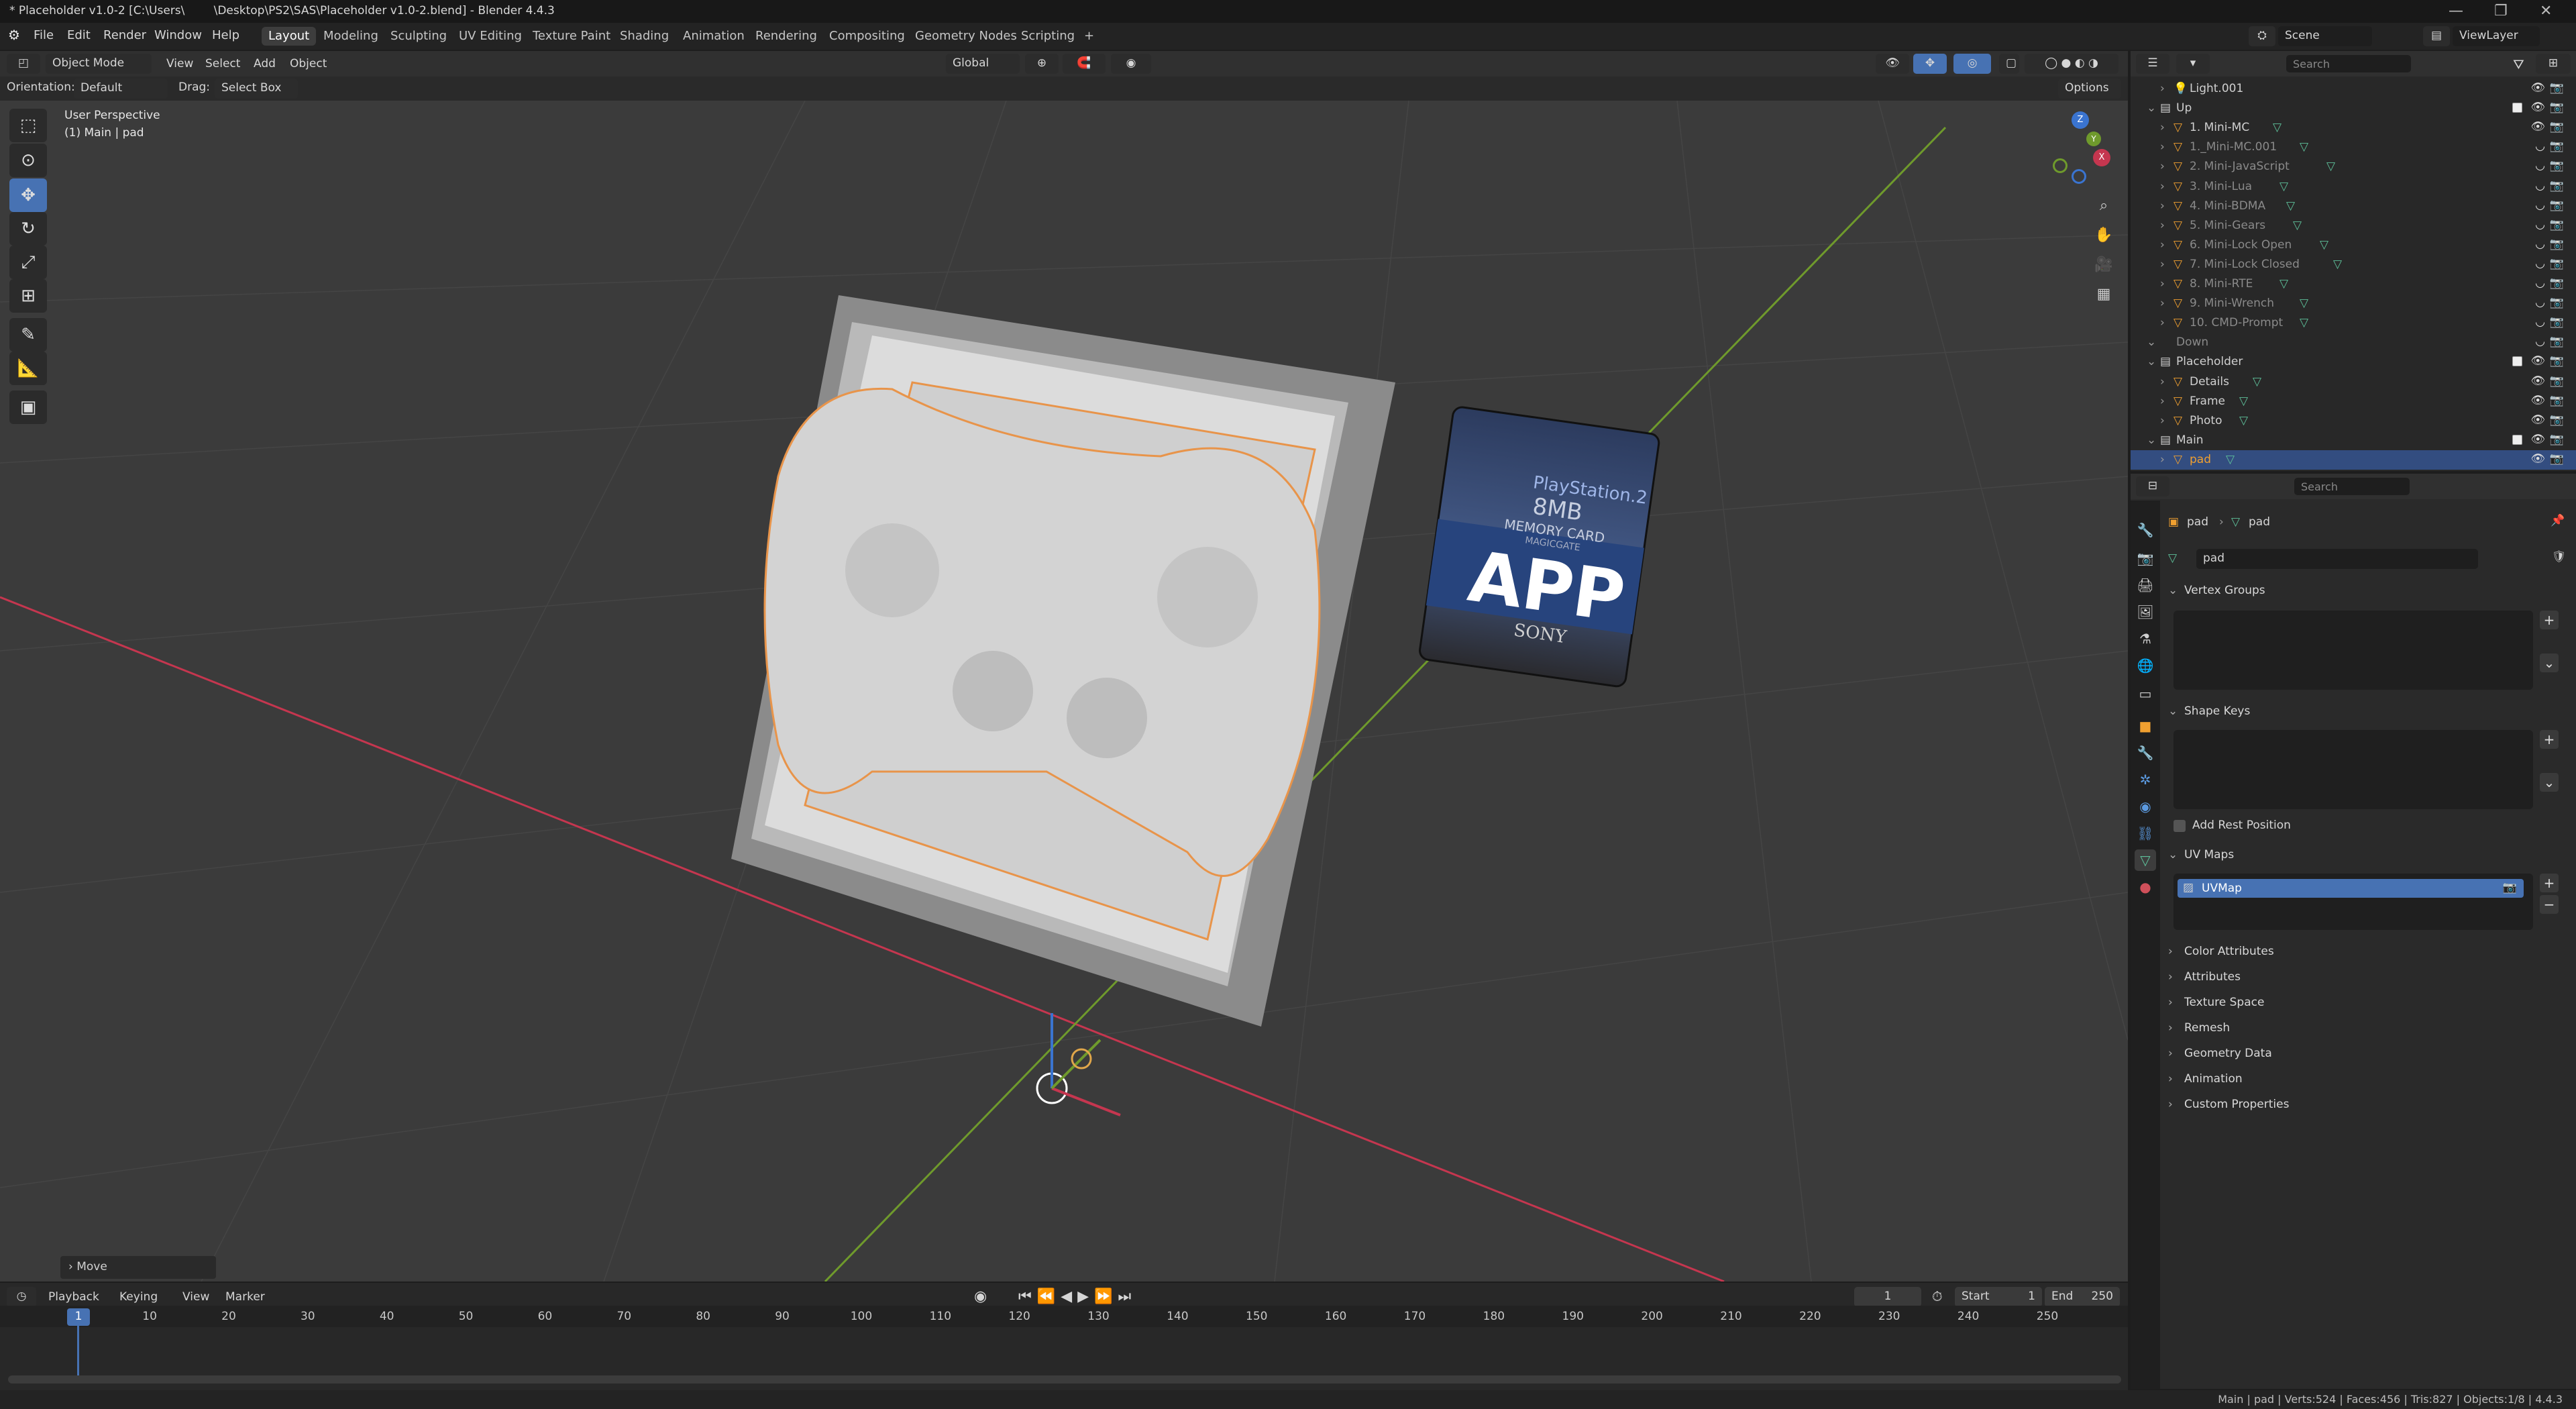 The height and width of the screenshot is (1409, 2576). Describe the element at coordinates (2549, 782) in the screenshot. I see `shape-key-menu-button: ⌄` at that location.